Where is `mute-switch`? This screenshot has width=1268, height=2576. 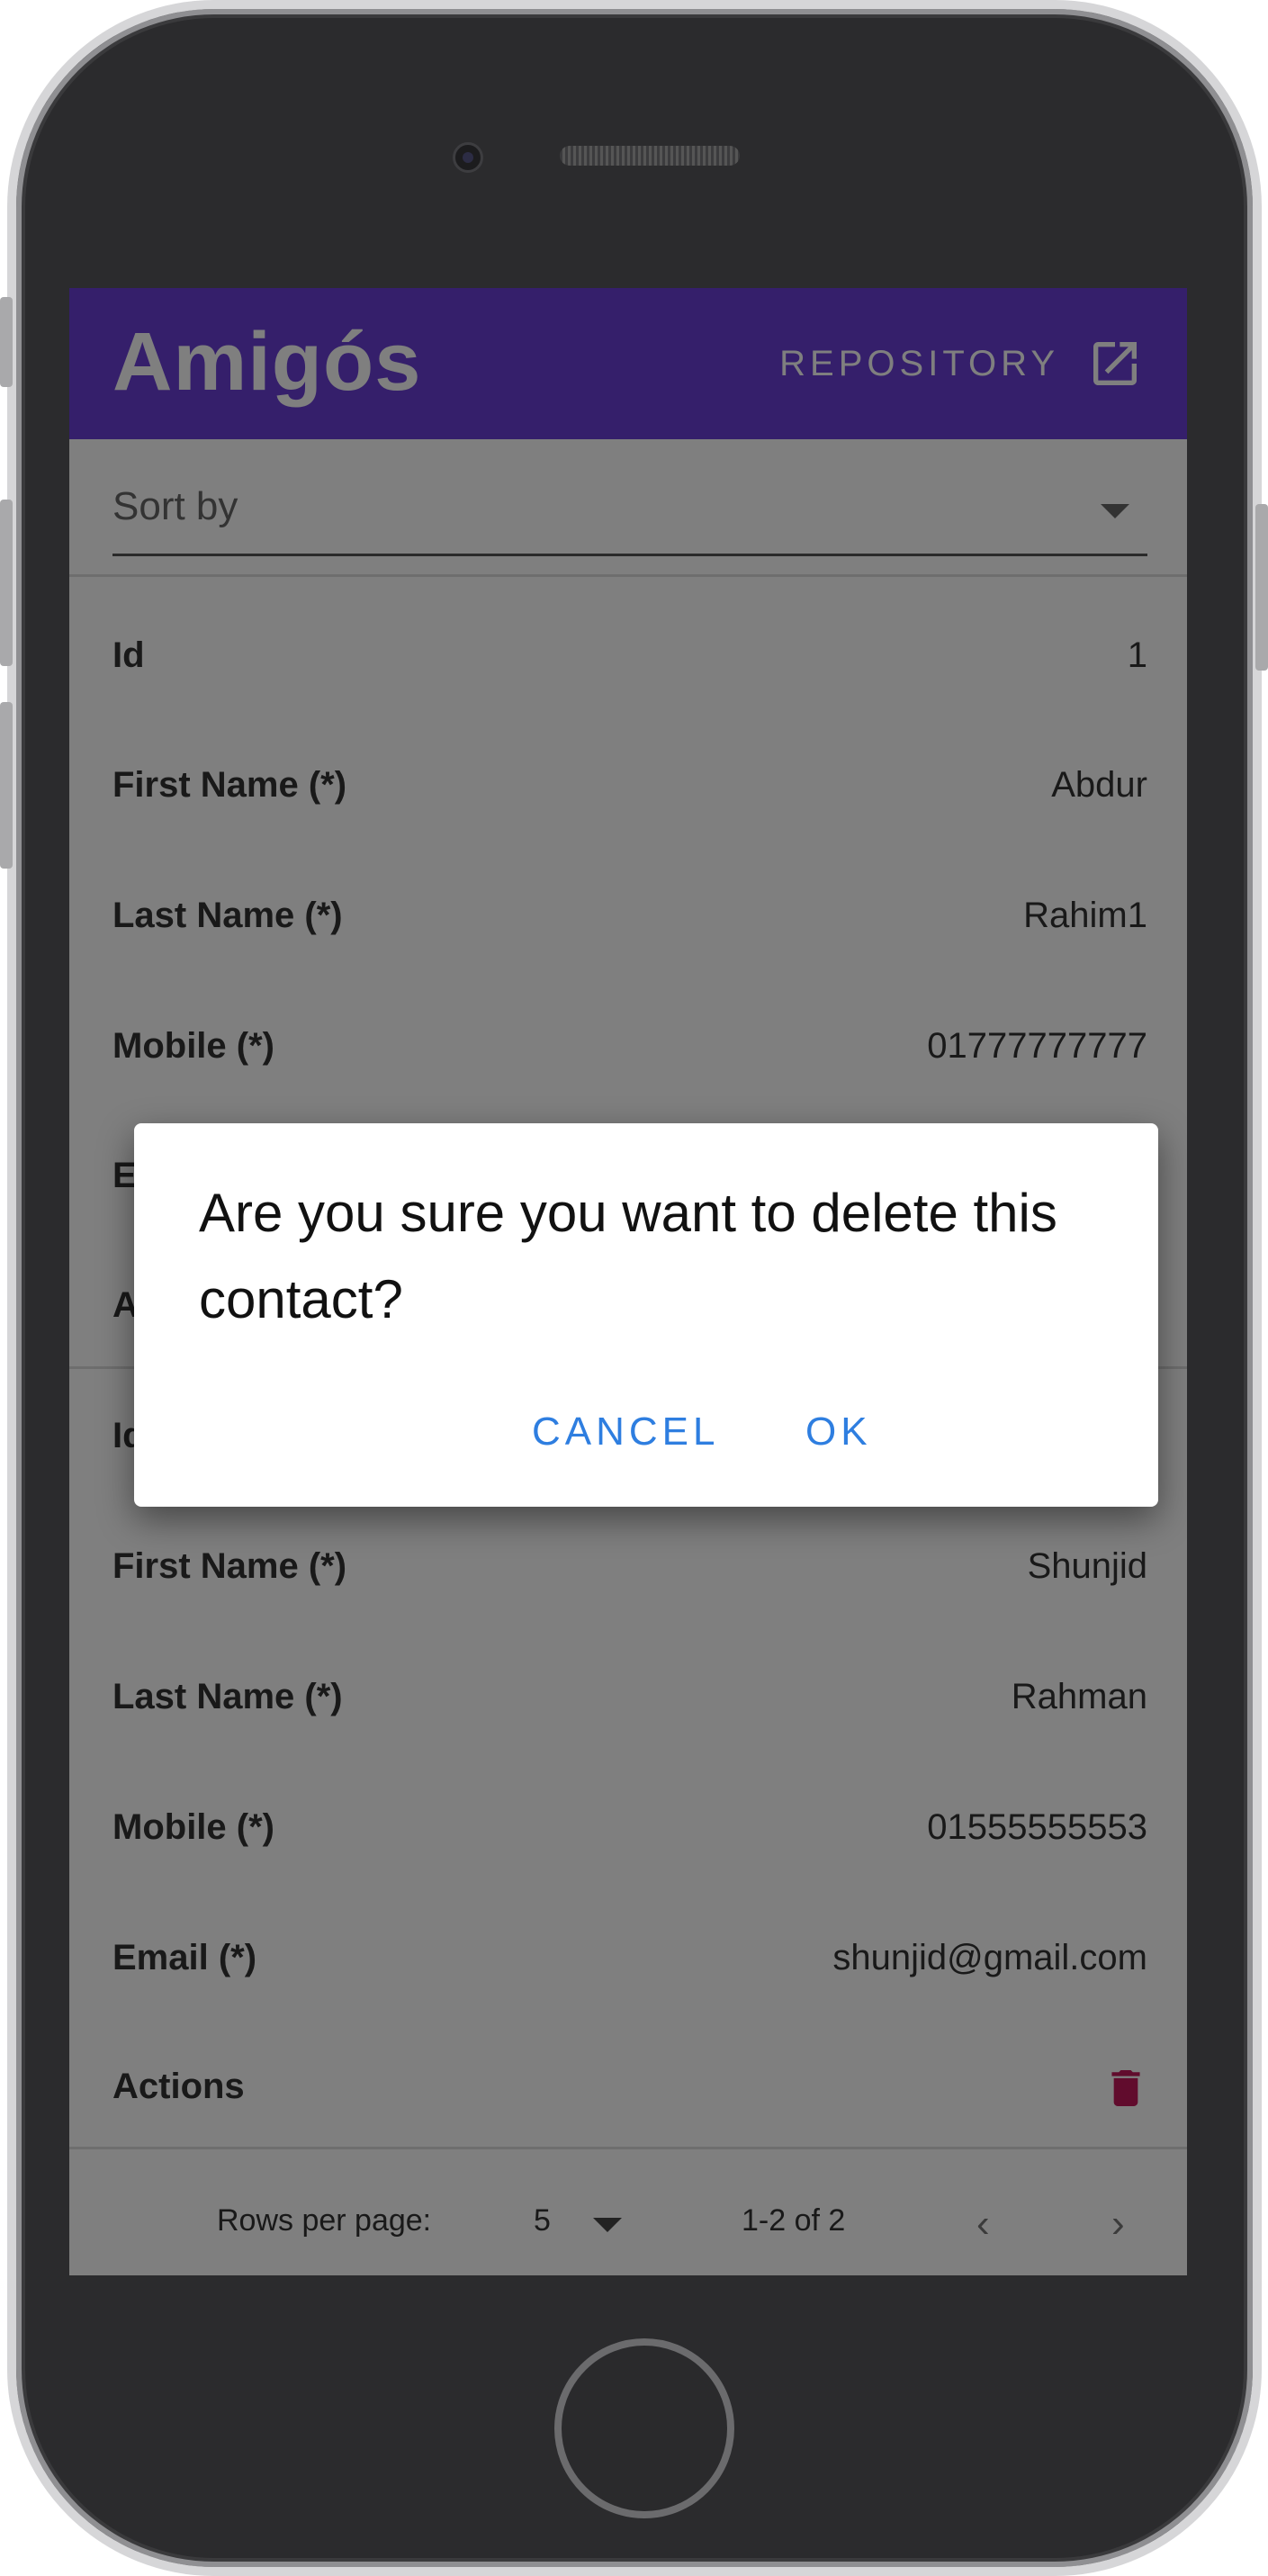 mute-switch is located at coordinates (6, 342).